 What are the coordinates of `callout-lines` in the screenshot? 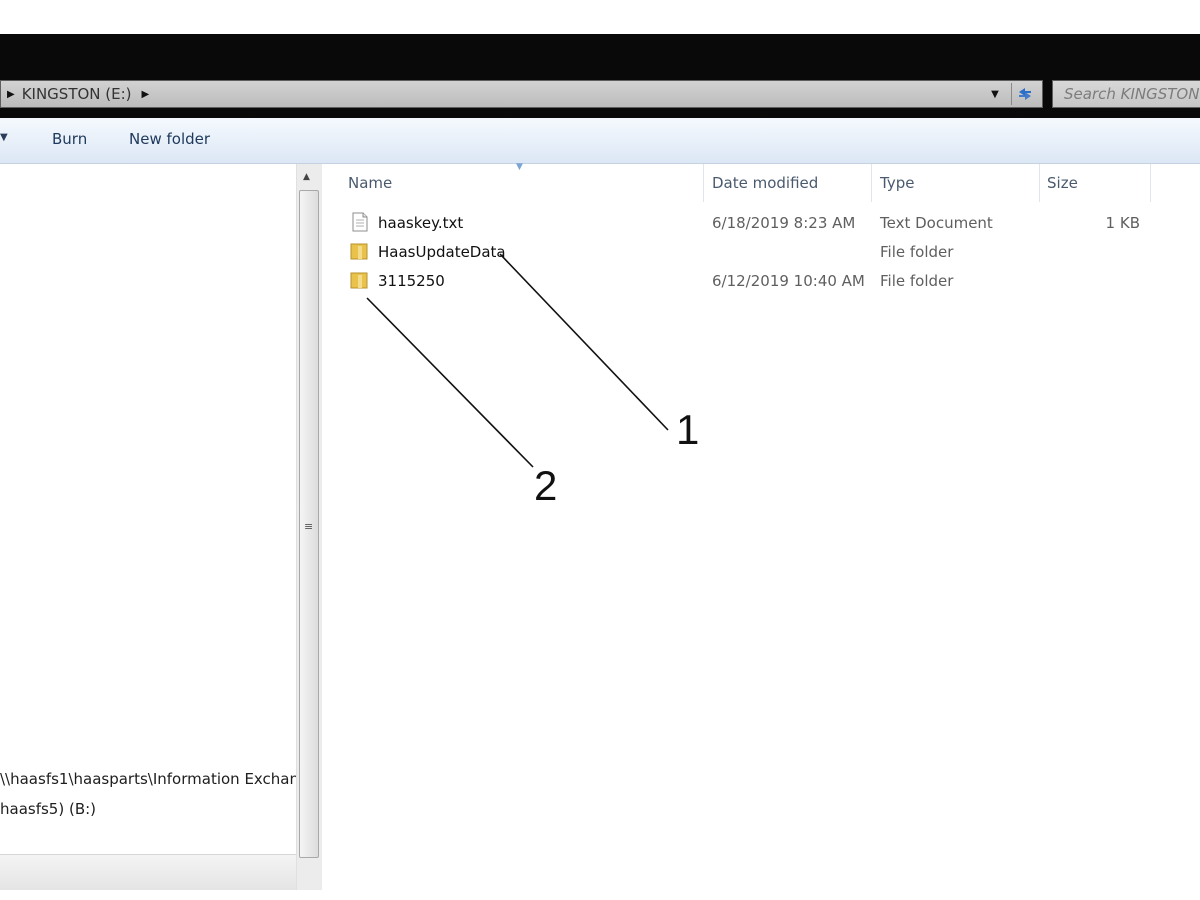 It's located at (517, 360).